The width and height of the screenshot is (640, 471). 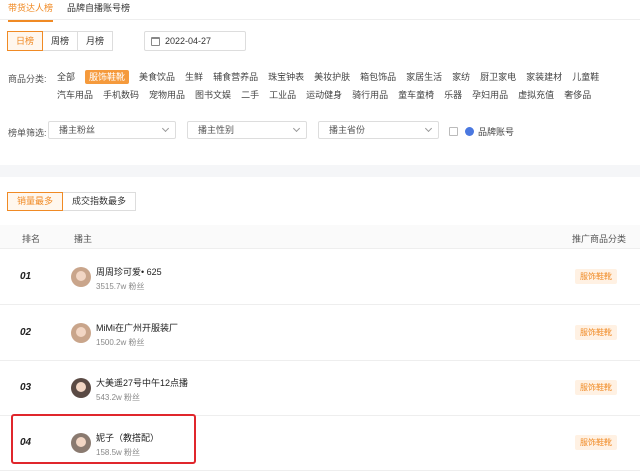 I want to click on sort-by-sales-button: 销量最多, so click(x=35, y=201).